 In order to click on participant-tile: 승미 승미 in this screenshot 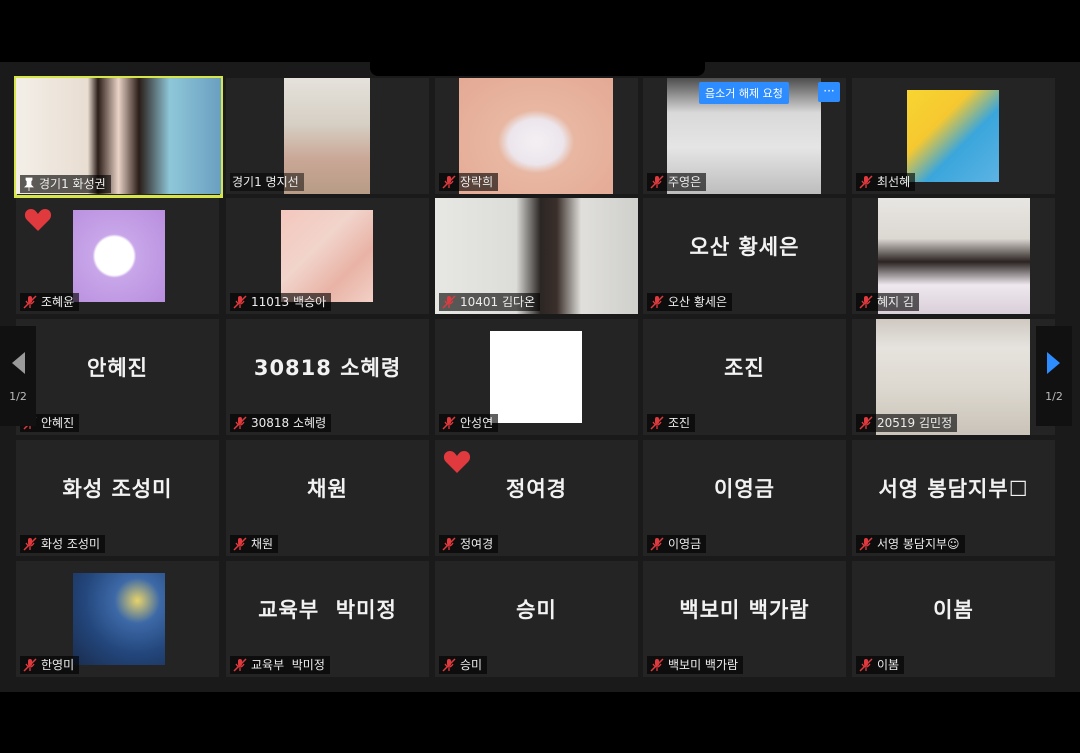, I will do `click(536, 619)`.